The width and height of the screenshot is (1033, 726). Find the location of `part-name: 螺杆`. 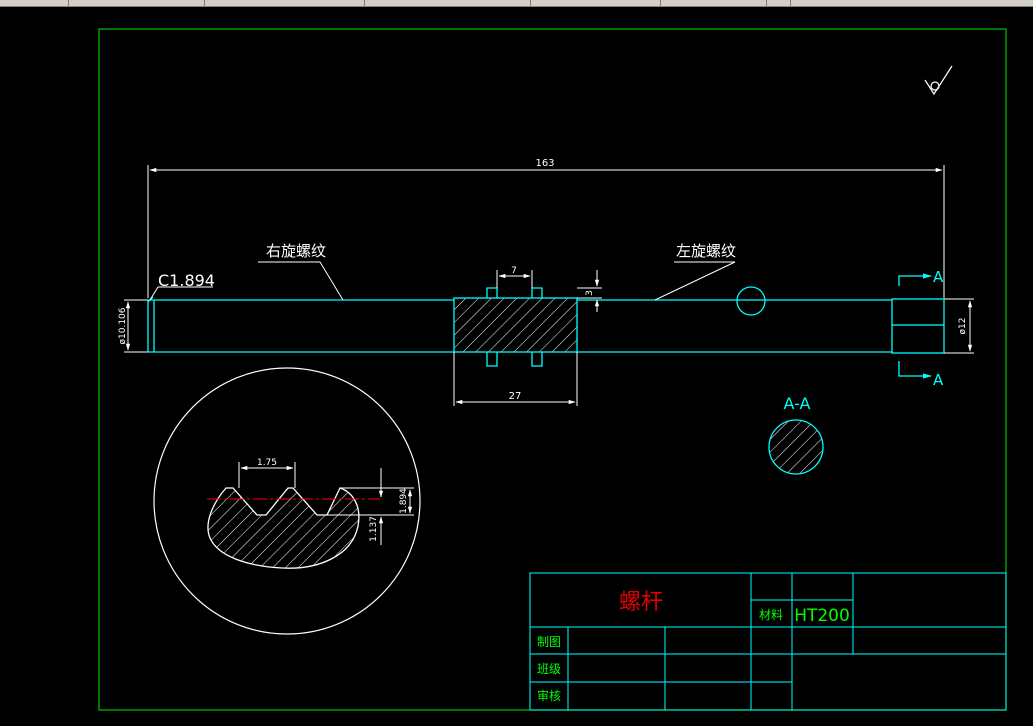

part-name: 螺杆 is located at coordinates (641, 602).